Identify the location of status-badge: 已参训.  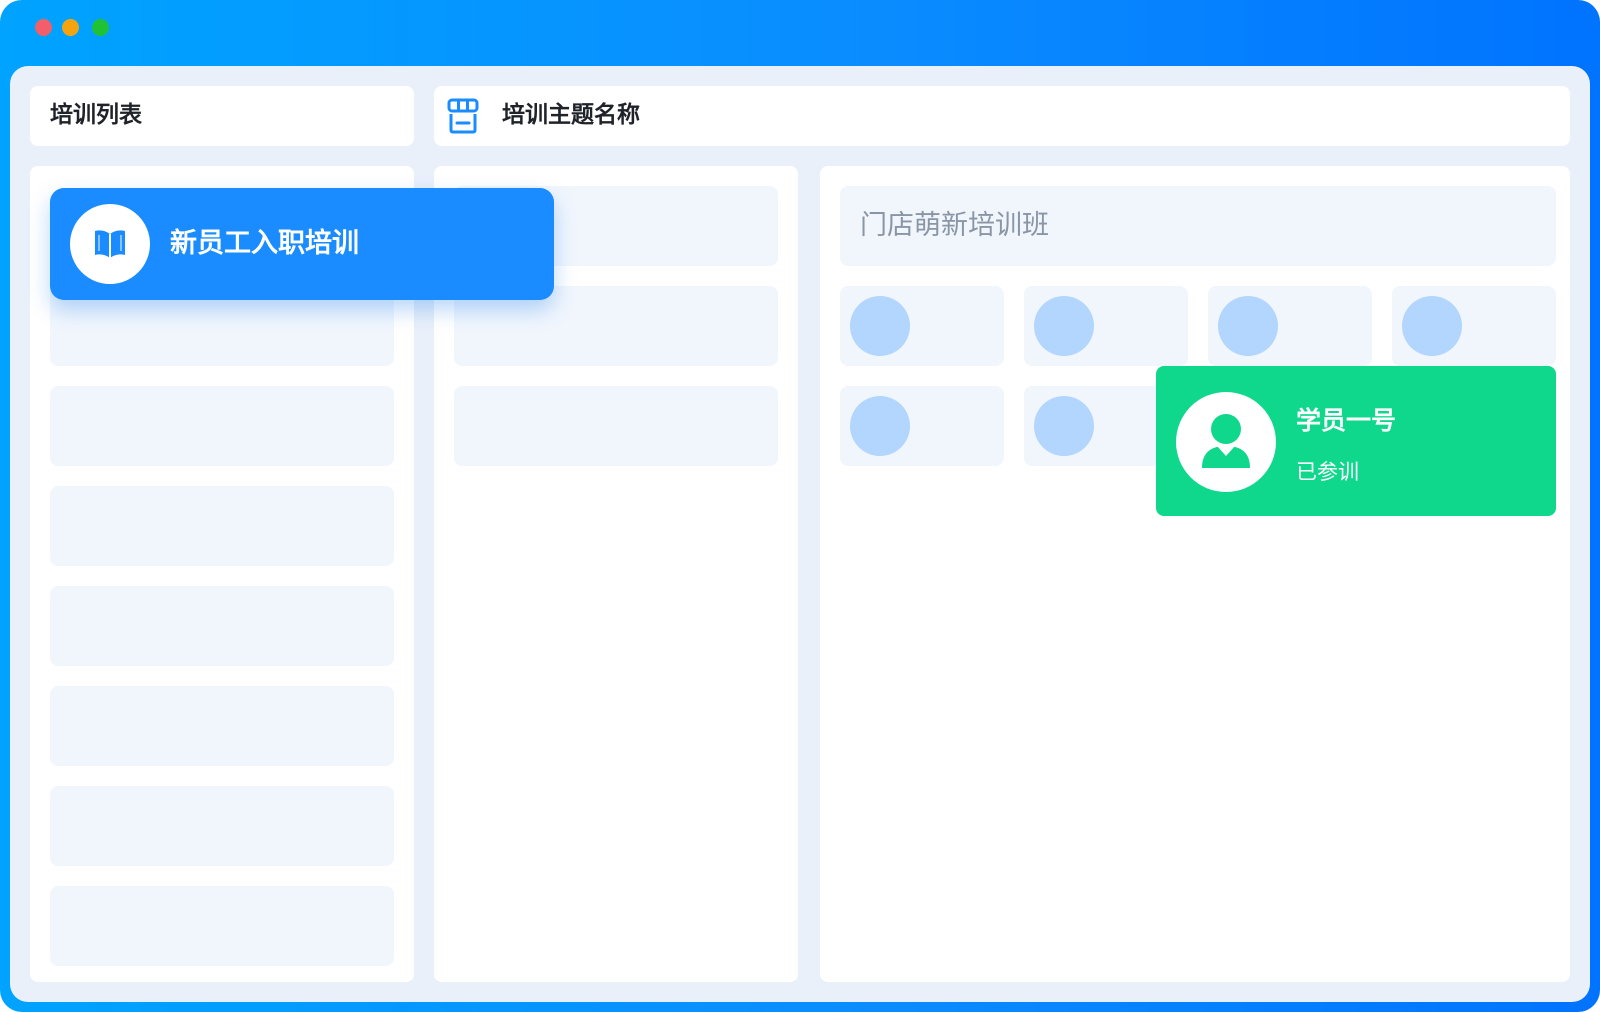
(1327, 472).